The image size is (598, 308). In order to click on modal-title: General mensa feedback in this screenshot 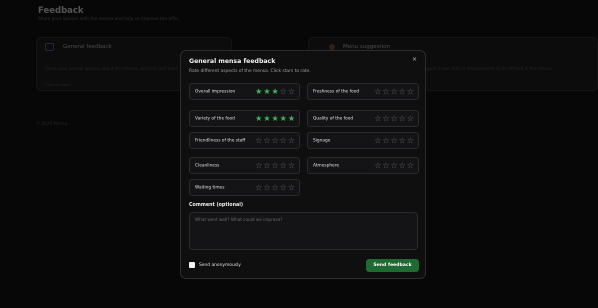, I will do `click(232, 61)`.